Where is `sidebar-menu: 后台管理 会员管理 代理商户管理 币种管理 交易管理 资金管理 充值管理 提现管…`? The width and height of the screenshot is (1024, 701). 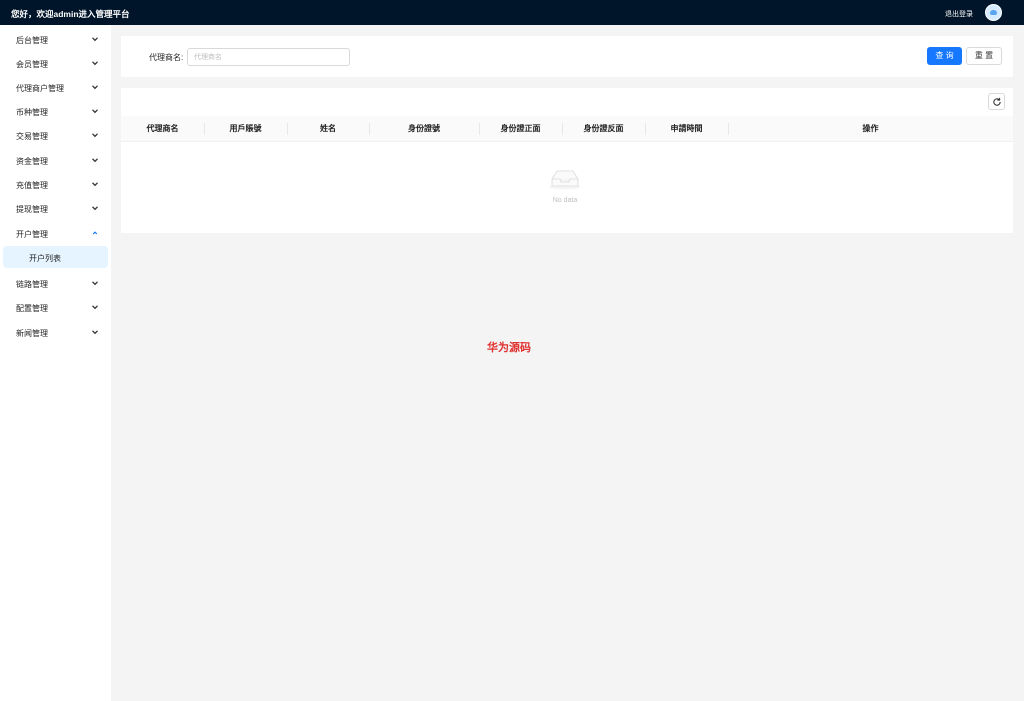
sidebar-menu: 后台管理 会员管理 代理商户管理 币种管理 交易管理 资金管理 充值管理 提现管… is located at coordinates (55, 363).